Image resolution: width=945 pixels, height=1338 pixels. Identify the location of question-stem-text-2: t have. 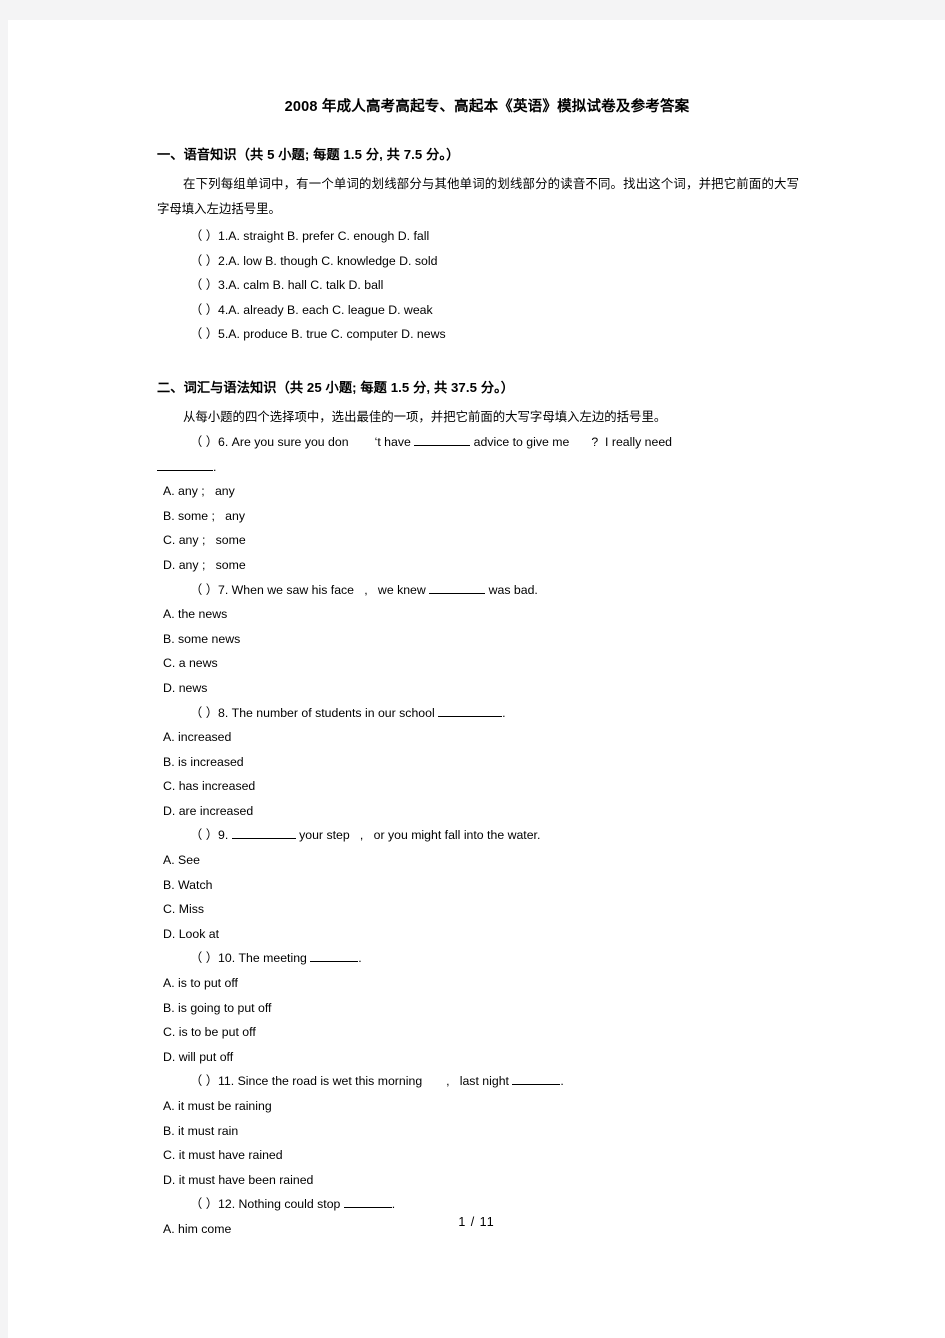
(396, 441).